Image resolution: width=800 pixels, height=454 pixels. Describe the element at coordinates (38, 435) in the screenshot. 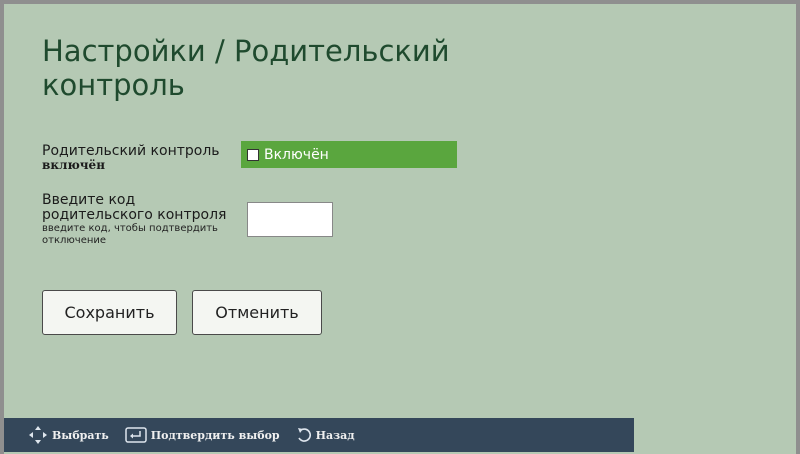

I see `dpad-arrows-icon` at that location.